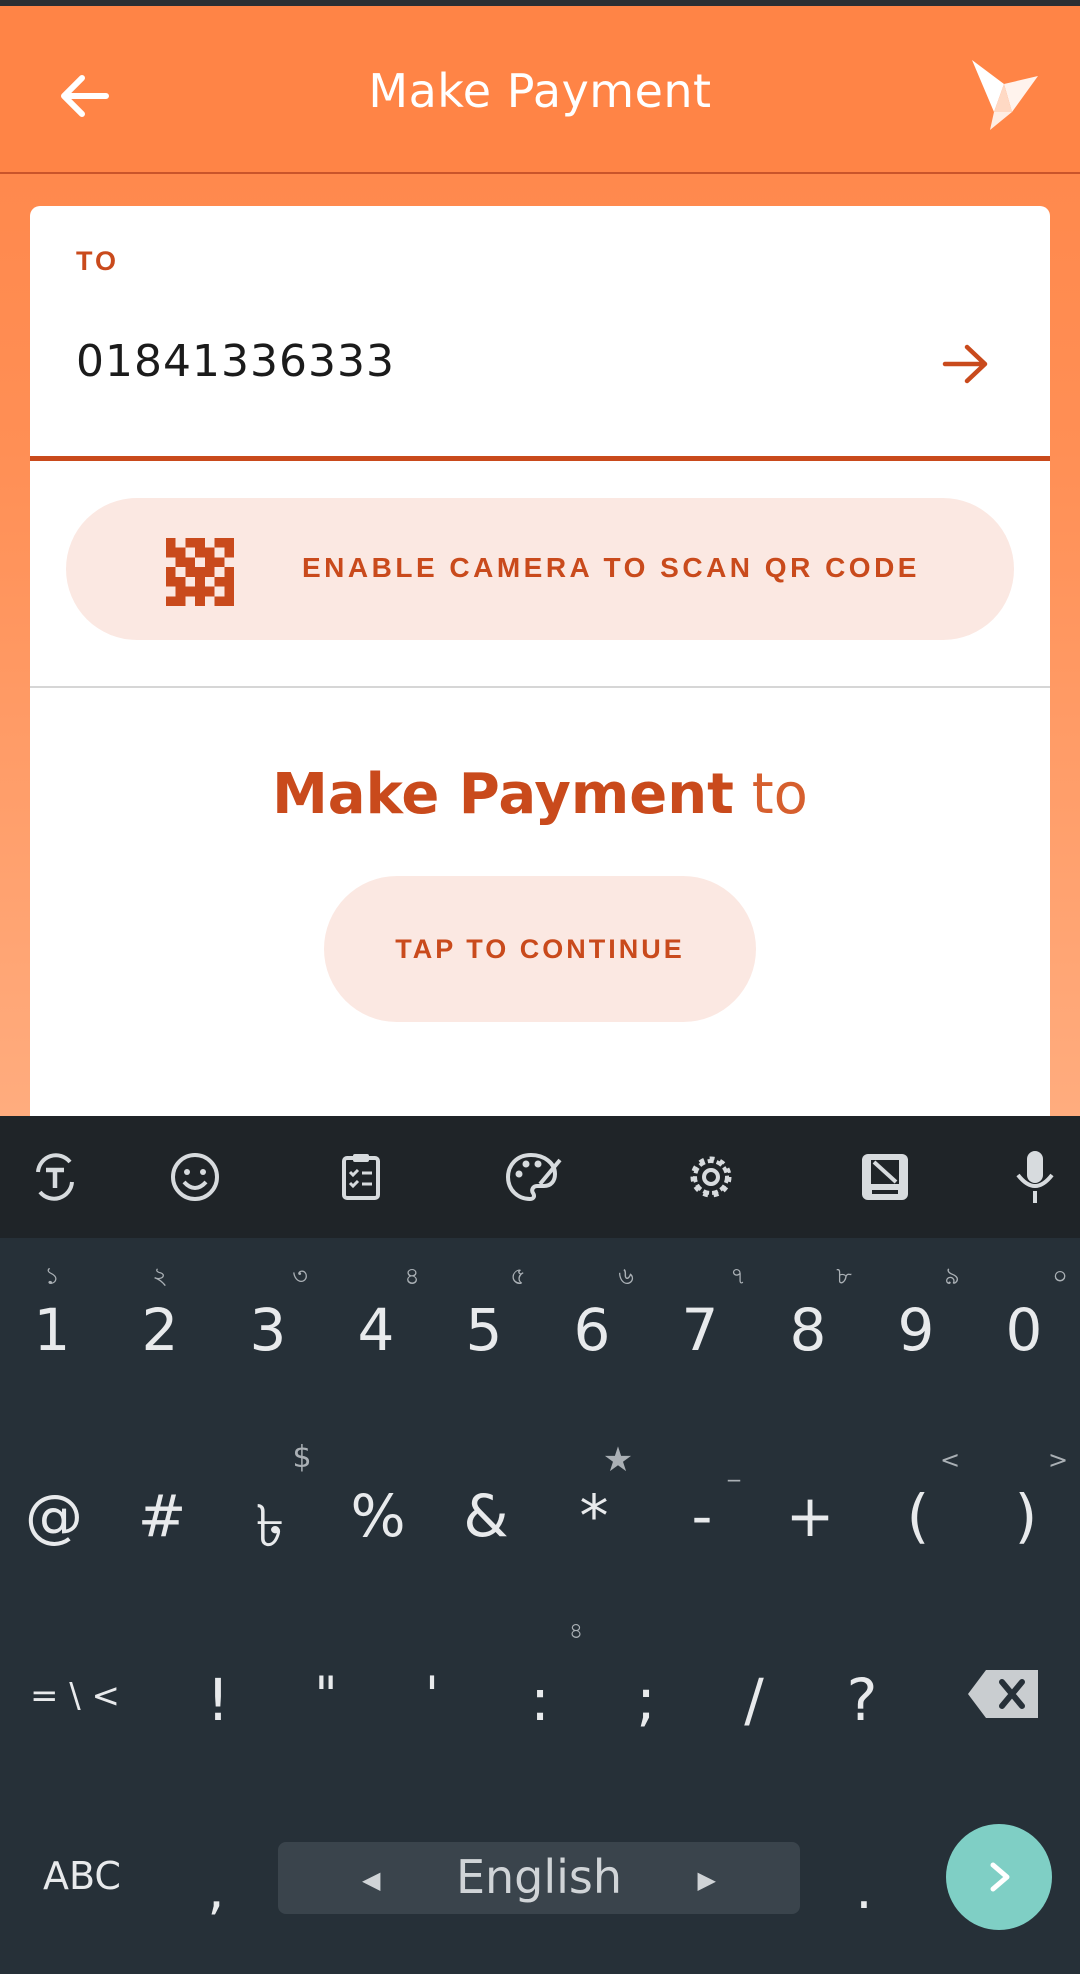  I want to click on key-minus: -, so click(702, 1516).